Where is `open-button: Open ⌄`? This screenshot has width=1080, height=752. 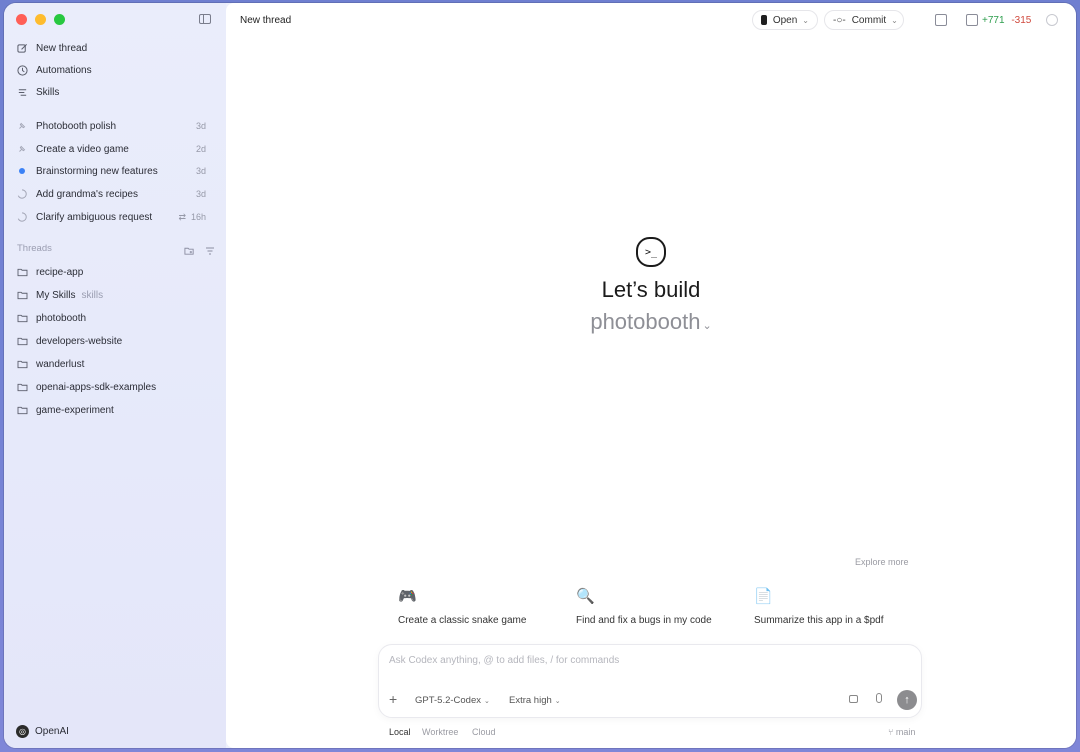
open-button: Open ⌄ is located at coordinates (785, 20).